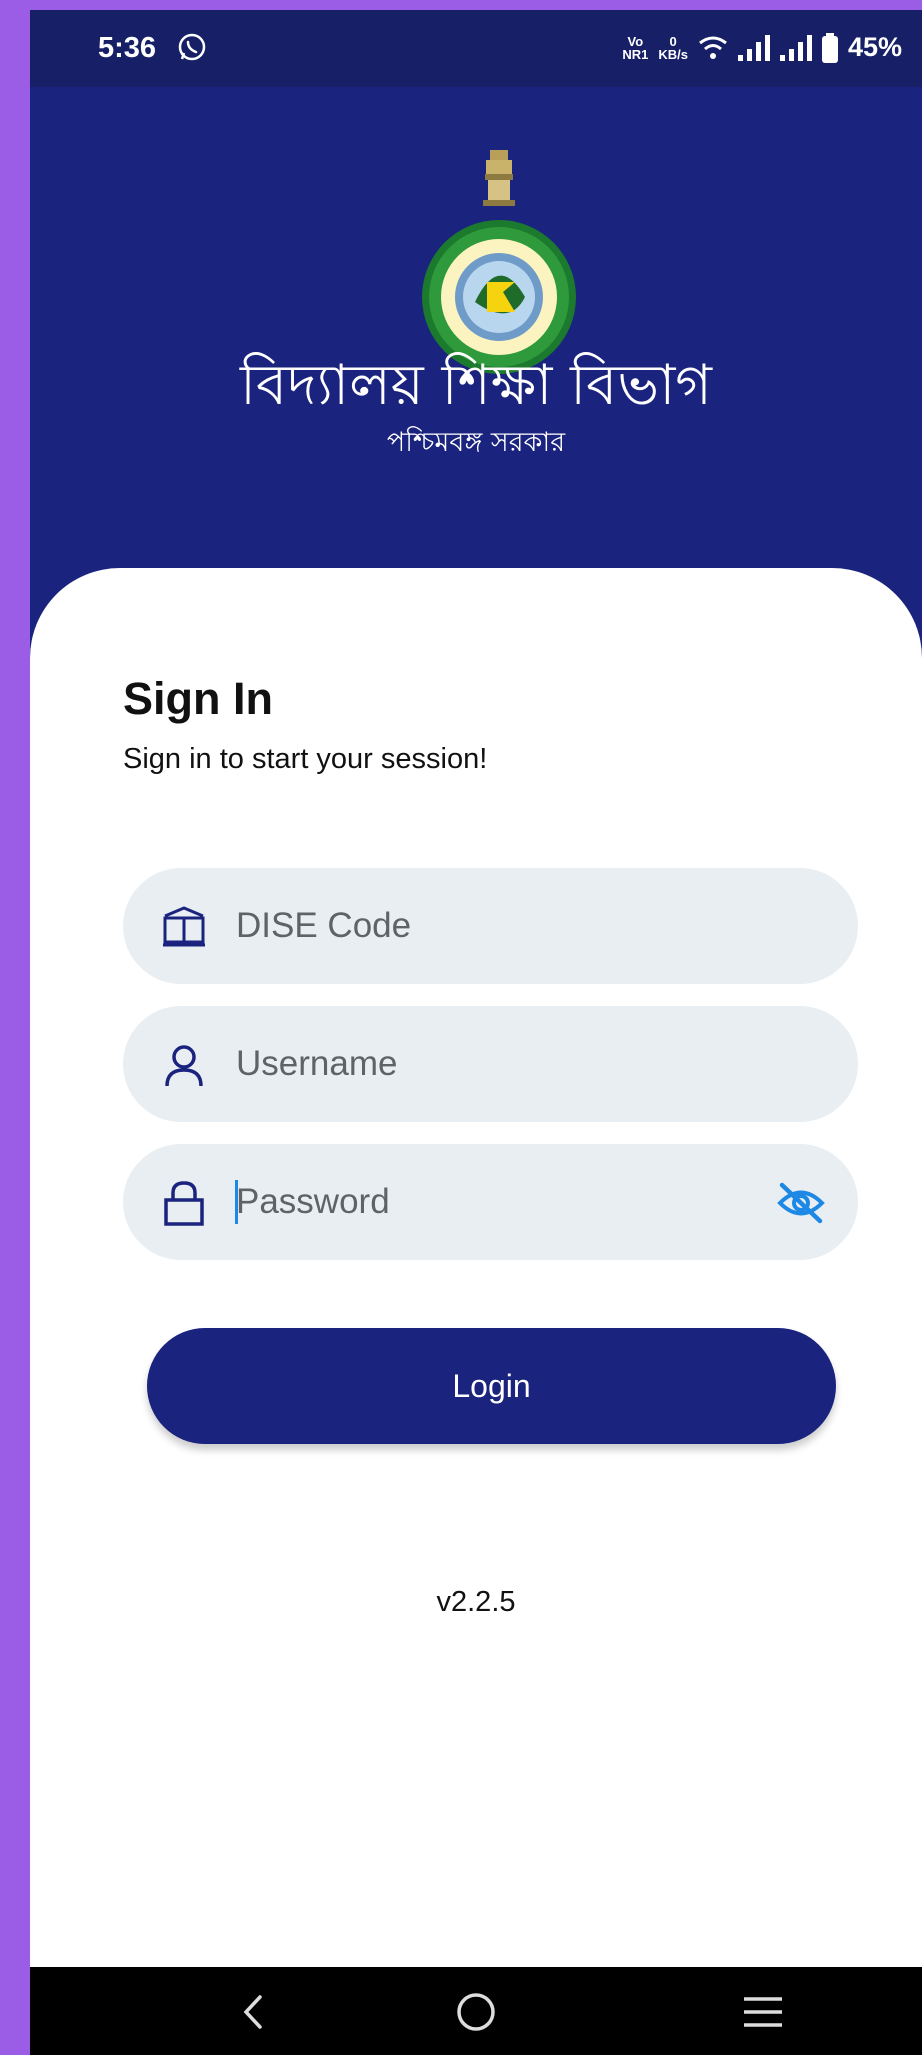  I want to click on back-icon, so click(253, 2012).